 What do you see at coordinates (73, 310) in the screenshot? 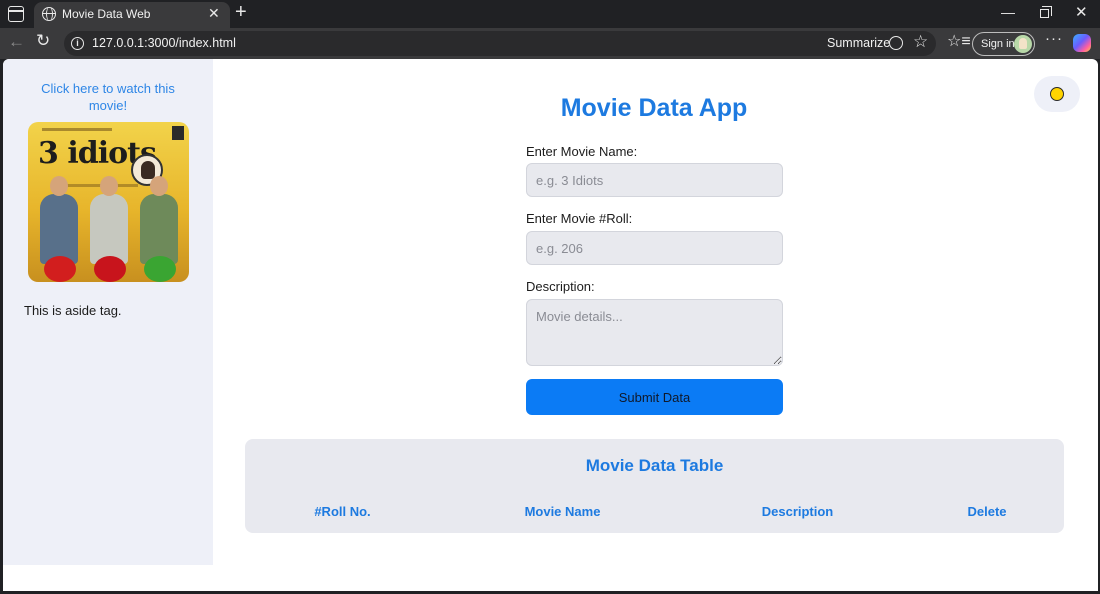
I see `aside-text: This is aside tag.` at bounding box center [73, 310].